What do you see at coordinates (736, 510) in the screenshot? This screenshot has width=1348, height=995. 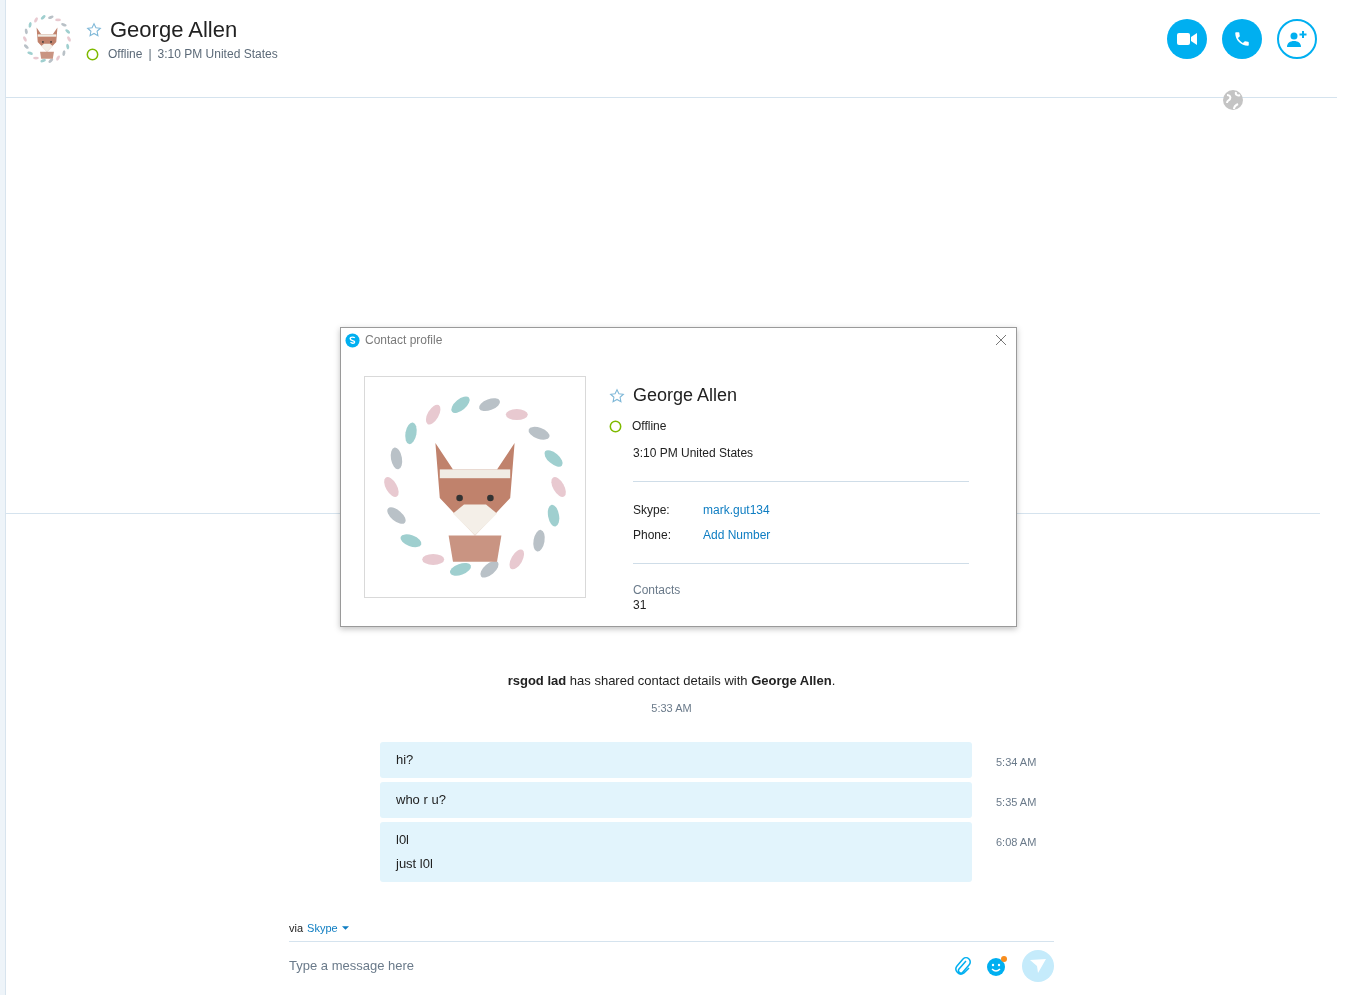 I see `field-link: mark.gut134` at bounding box center [736, 510].